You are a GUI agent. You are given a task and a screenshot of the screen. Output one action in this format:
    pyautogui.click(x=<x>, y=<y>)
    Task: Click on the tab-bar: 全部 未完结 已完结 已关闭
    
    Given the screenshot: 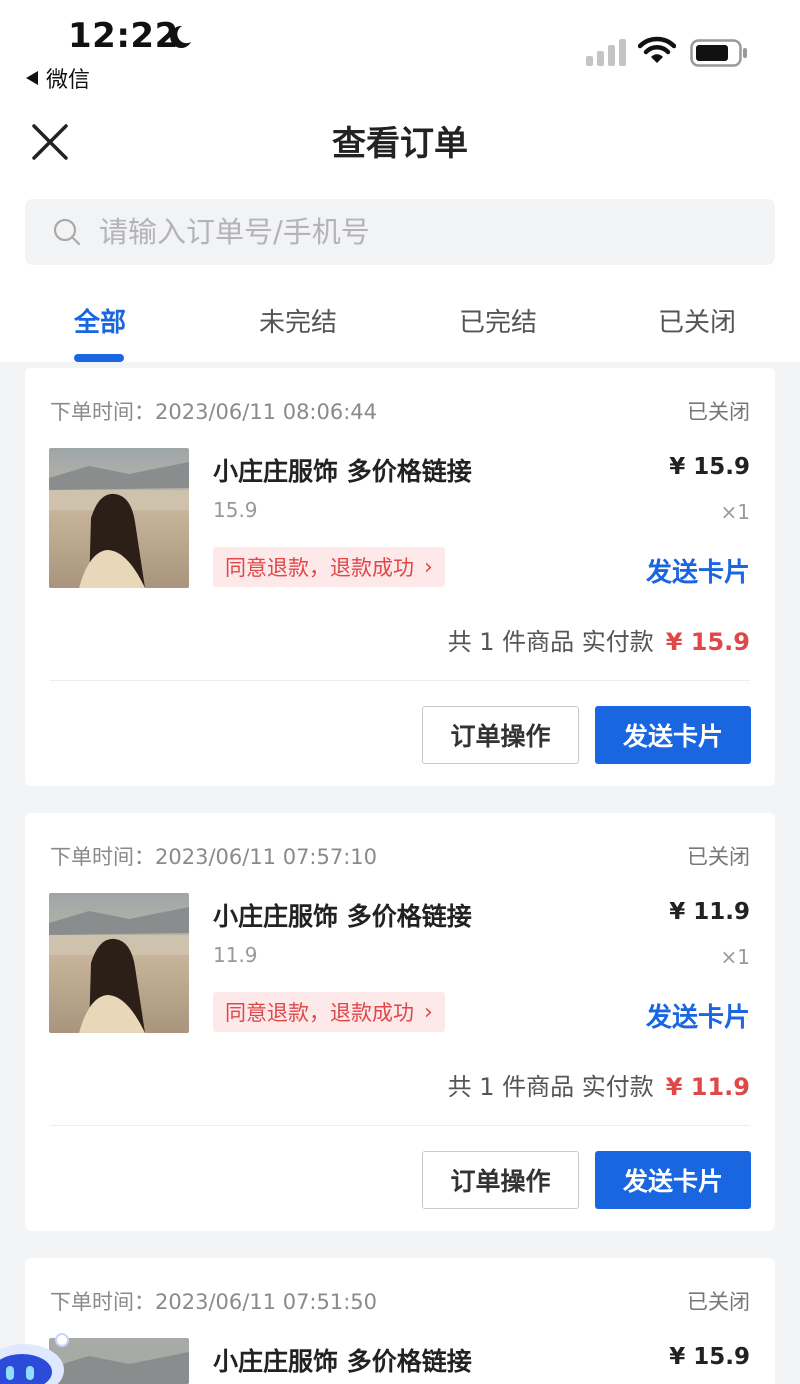 What is the action you would take?
    pyautogui.click(x=400, y=327)
    